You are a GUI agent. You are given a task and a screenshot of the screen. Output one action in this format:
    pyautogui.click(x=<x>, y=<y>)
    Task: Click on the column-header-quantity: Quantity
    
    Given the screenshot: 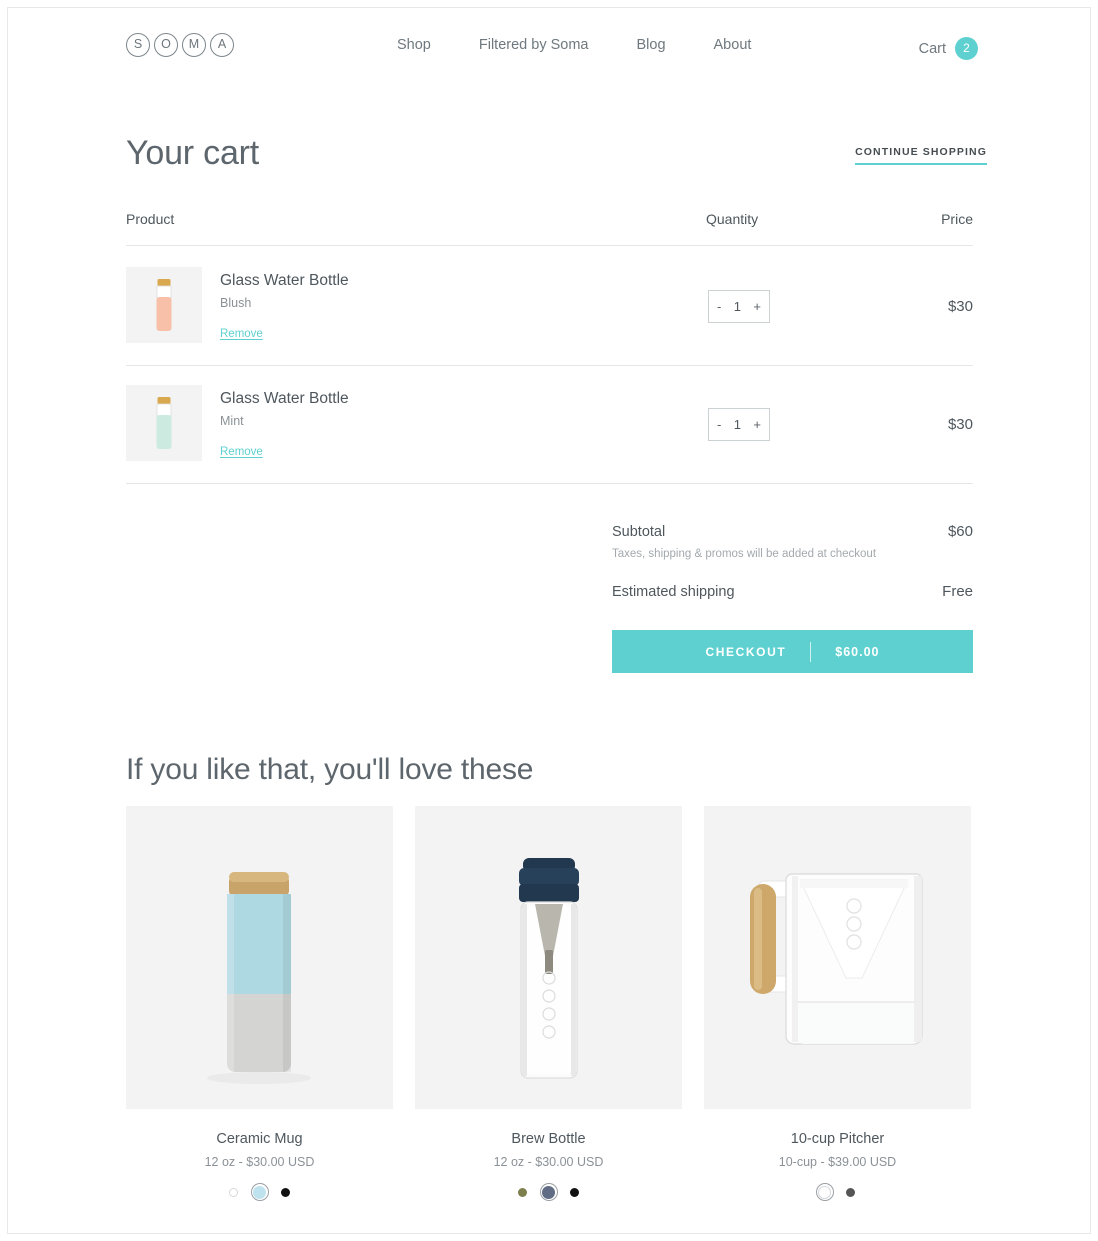 What is the action you would take?
    pyautogui.click(x=732, y=219)
    